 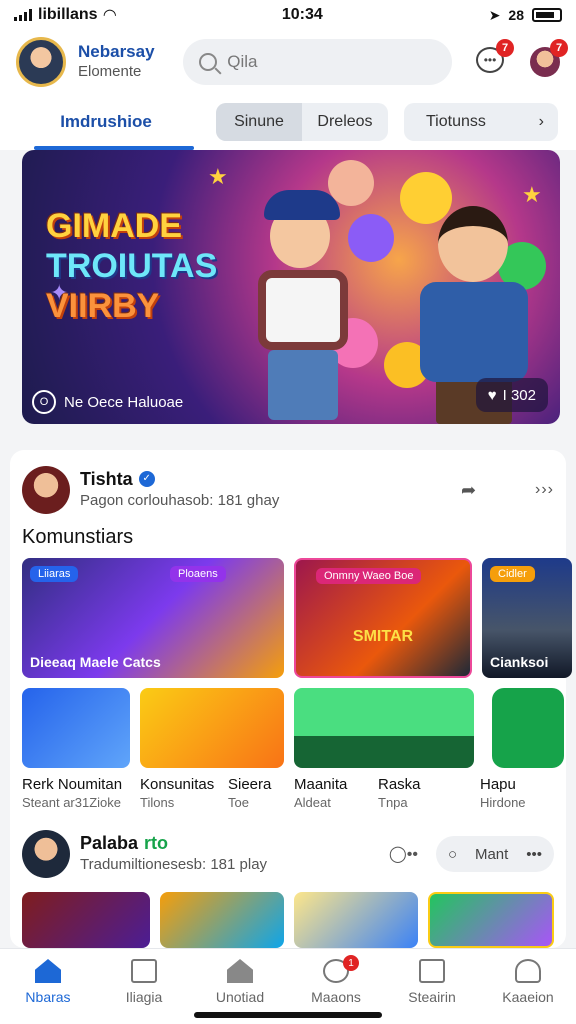 I want to click on media-label-sub: Aldeat, so click(x=312, y=802).